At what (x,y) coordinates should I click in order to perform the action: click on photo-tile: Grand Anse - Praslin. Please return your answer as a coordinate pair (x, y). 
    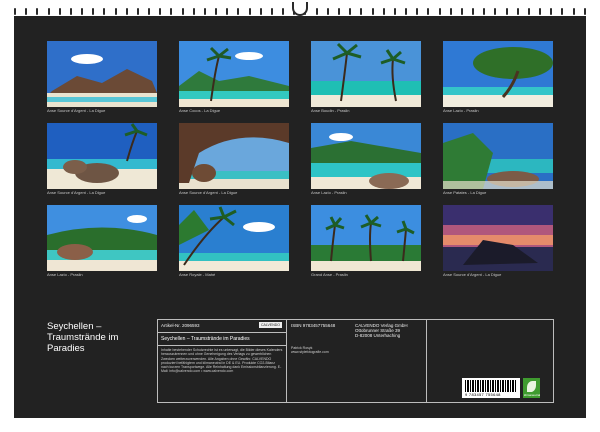
    Looking at the image, I should click on (366, 241).